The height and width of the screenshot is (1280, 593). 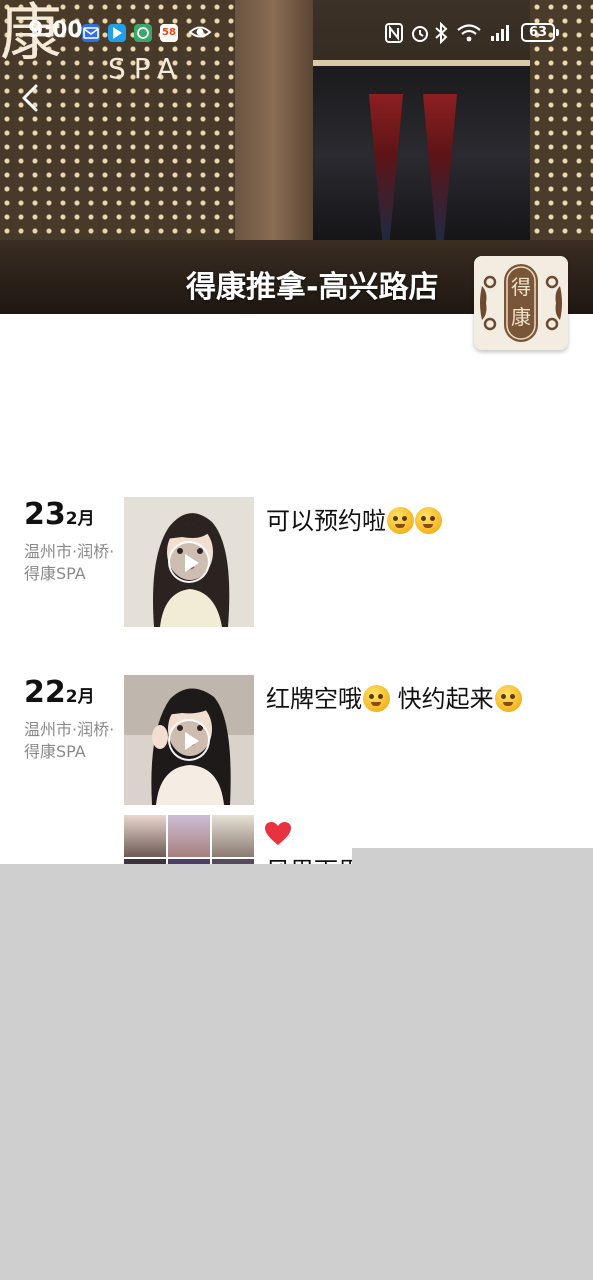 What do you see at coordinates (420, 35) in the screenshot?
I see `alarm-icon` at bounding box center [420, 35].